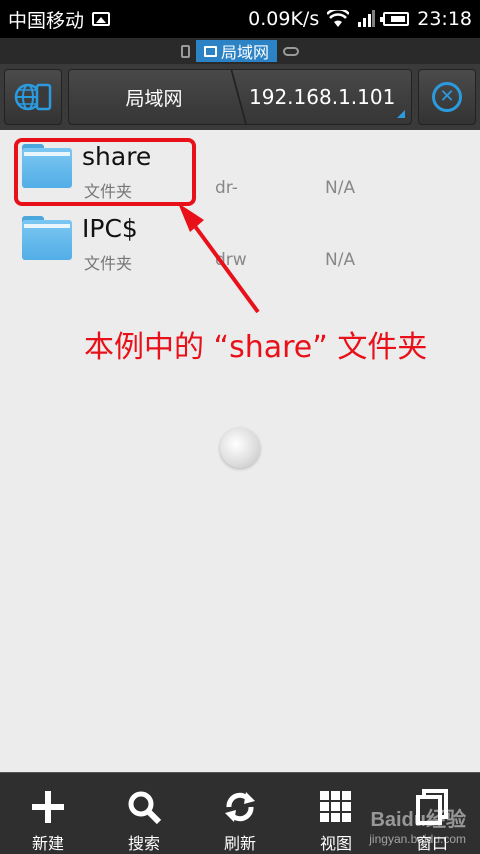 This screenshot has width=480, height=854. Describe the element at coordinates (240, 806) in the screenshot. I see `refresh-icon` at that location.